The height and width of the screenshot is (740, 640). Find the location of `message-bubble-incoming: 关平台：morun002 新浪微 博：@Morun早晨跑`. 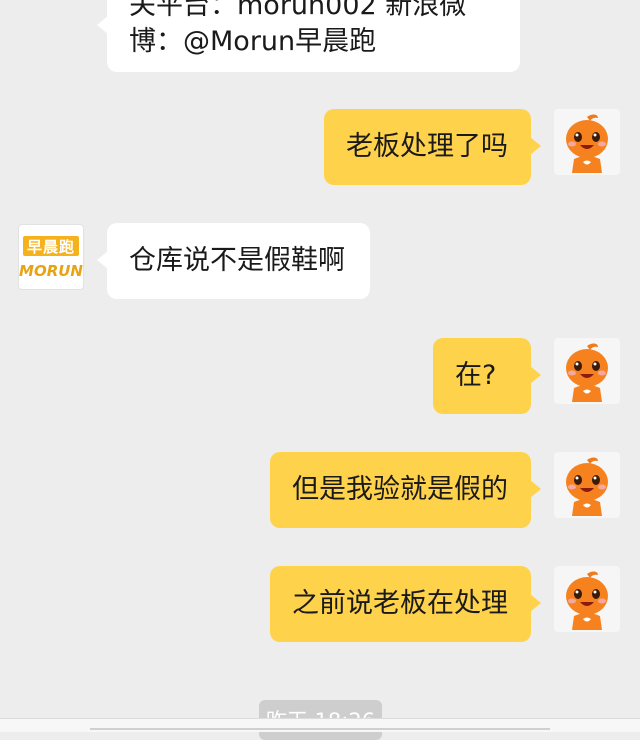

message-bubble-incoming: 关平台：morun002 新浪微 博：@Morun早晨跑 is located at coordinates (308, 36).